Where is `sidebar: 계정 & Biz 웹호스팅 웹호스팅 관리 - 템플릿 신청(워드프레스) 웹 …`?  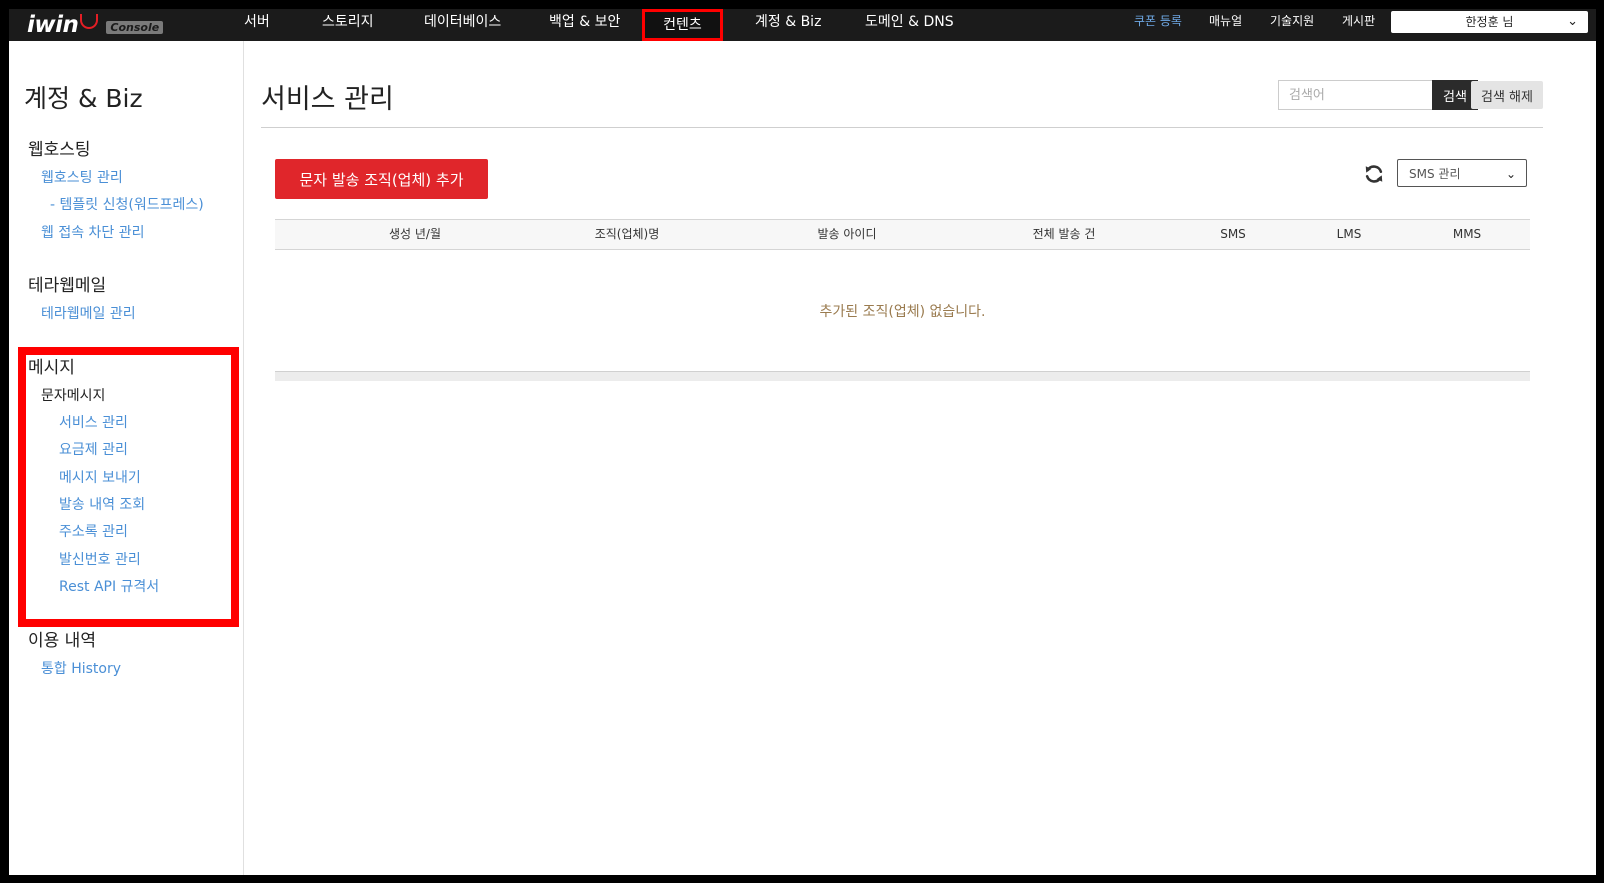 sidebar: 계정 & Biz 웹호스팅 웹호스팅 관리 - 템플릿 신청(워드프레스) 웹 … is located at coordinates (126, 458).